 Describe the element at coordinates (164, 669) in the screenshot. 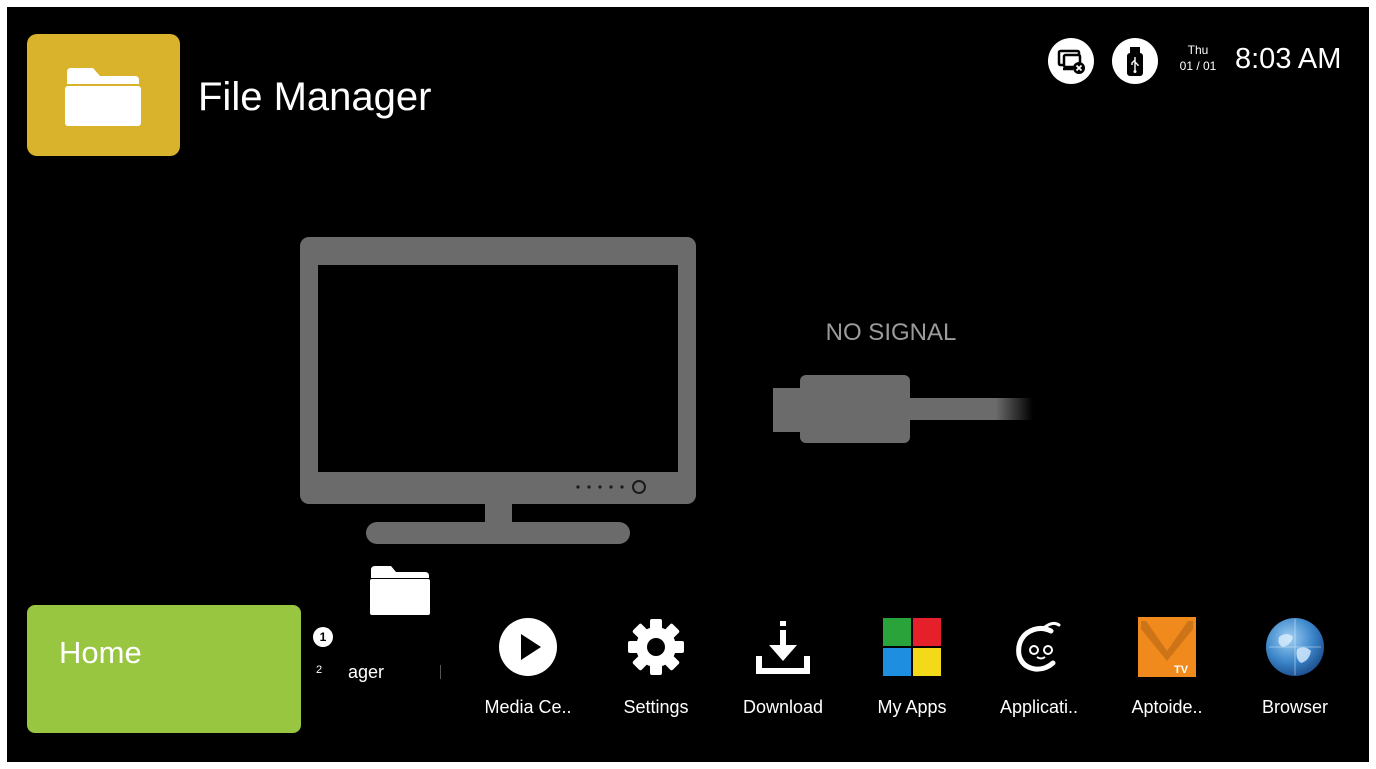

I see `home-tile: Home` at that location.